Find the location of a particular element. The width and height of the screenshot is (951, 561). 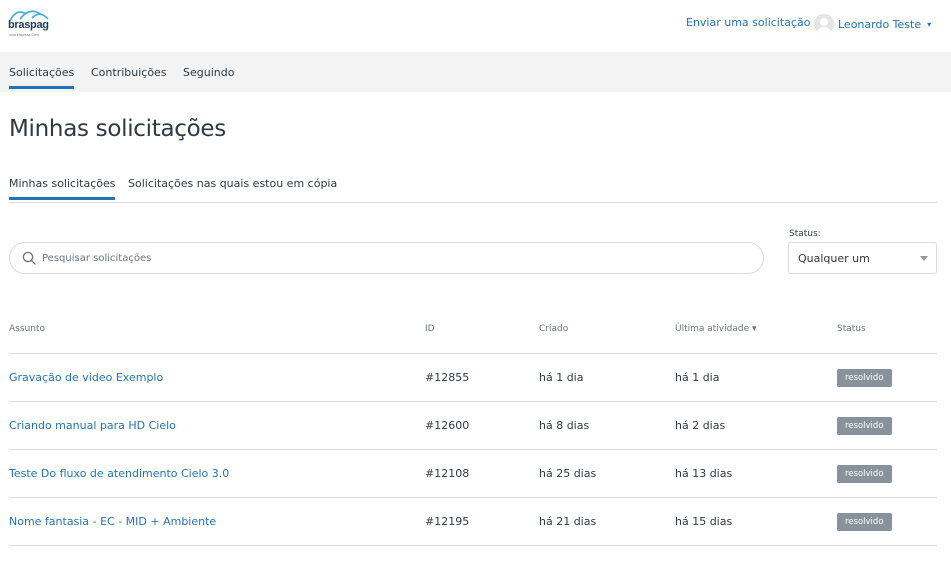

status-filter-value: Qualquer um is located at coordinates (834, 258).